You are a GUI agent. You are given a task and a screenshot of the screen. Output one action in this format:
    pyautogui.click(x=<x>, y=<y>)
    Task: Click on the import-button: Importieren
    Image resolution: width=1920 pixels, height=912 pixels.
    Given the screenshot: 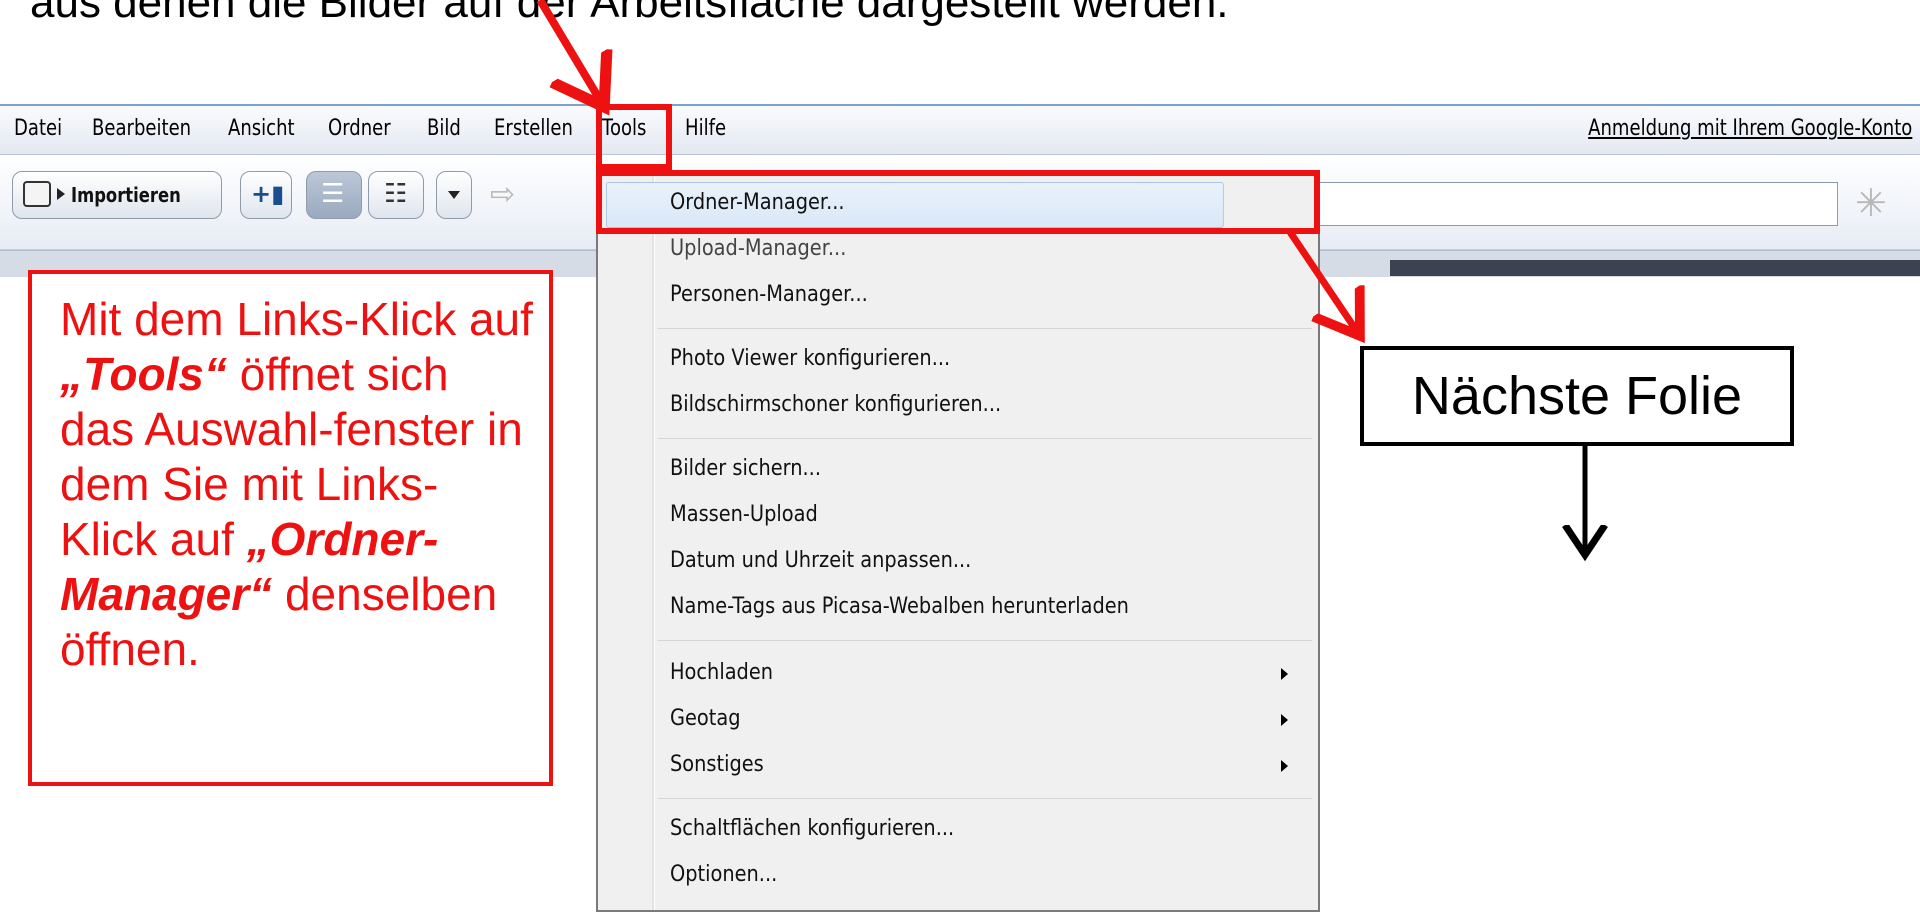 What is the action you would take?
    pyautogui.click(x=117, y=195)
    